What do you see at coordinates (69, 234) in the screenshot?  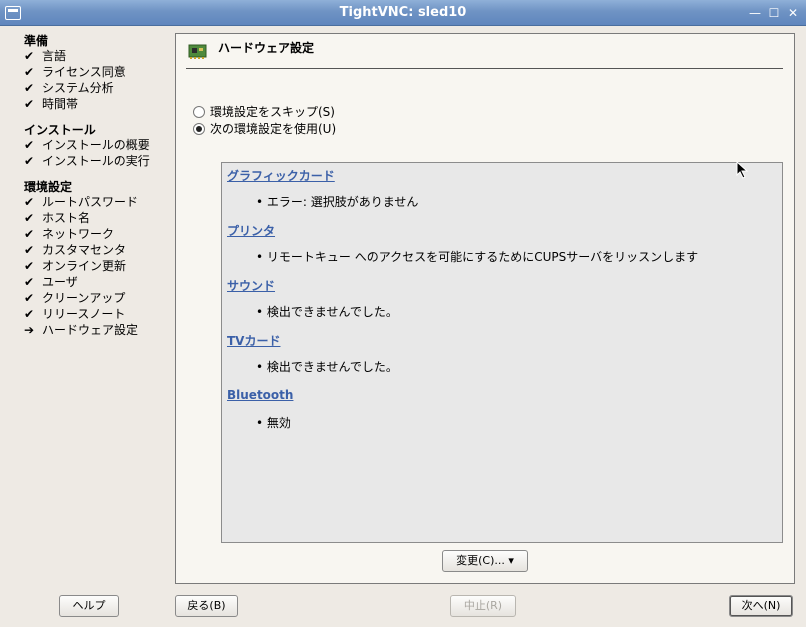 I see `step-network: ✔ ネットワーク` at bounding box center [69, 234].